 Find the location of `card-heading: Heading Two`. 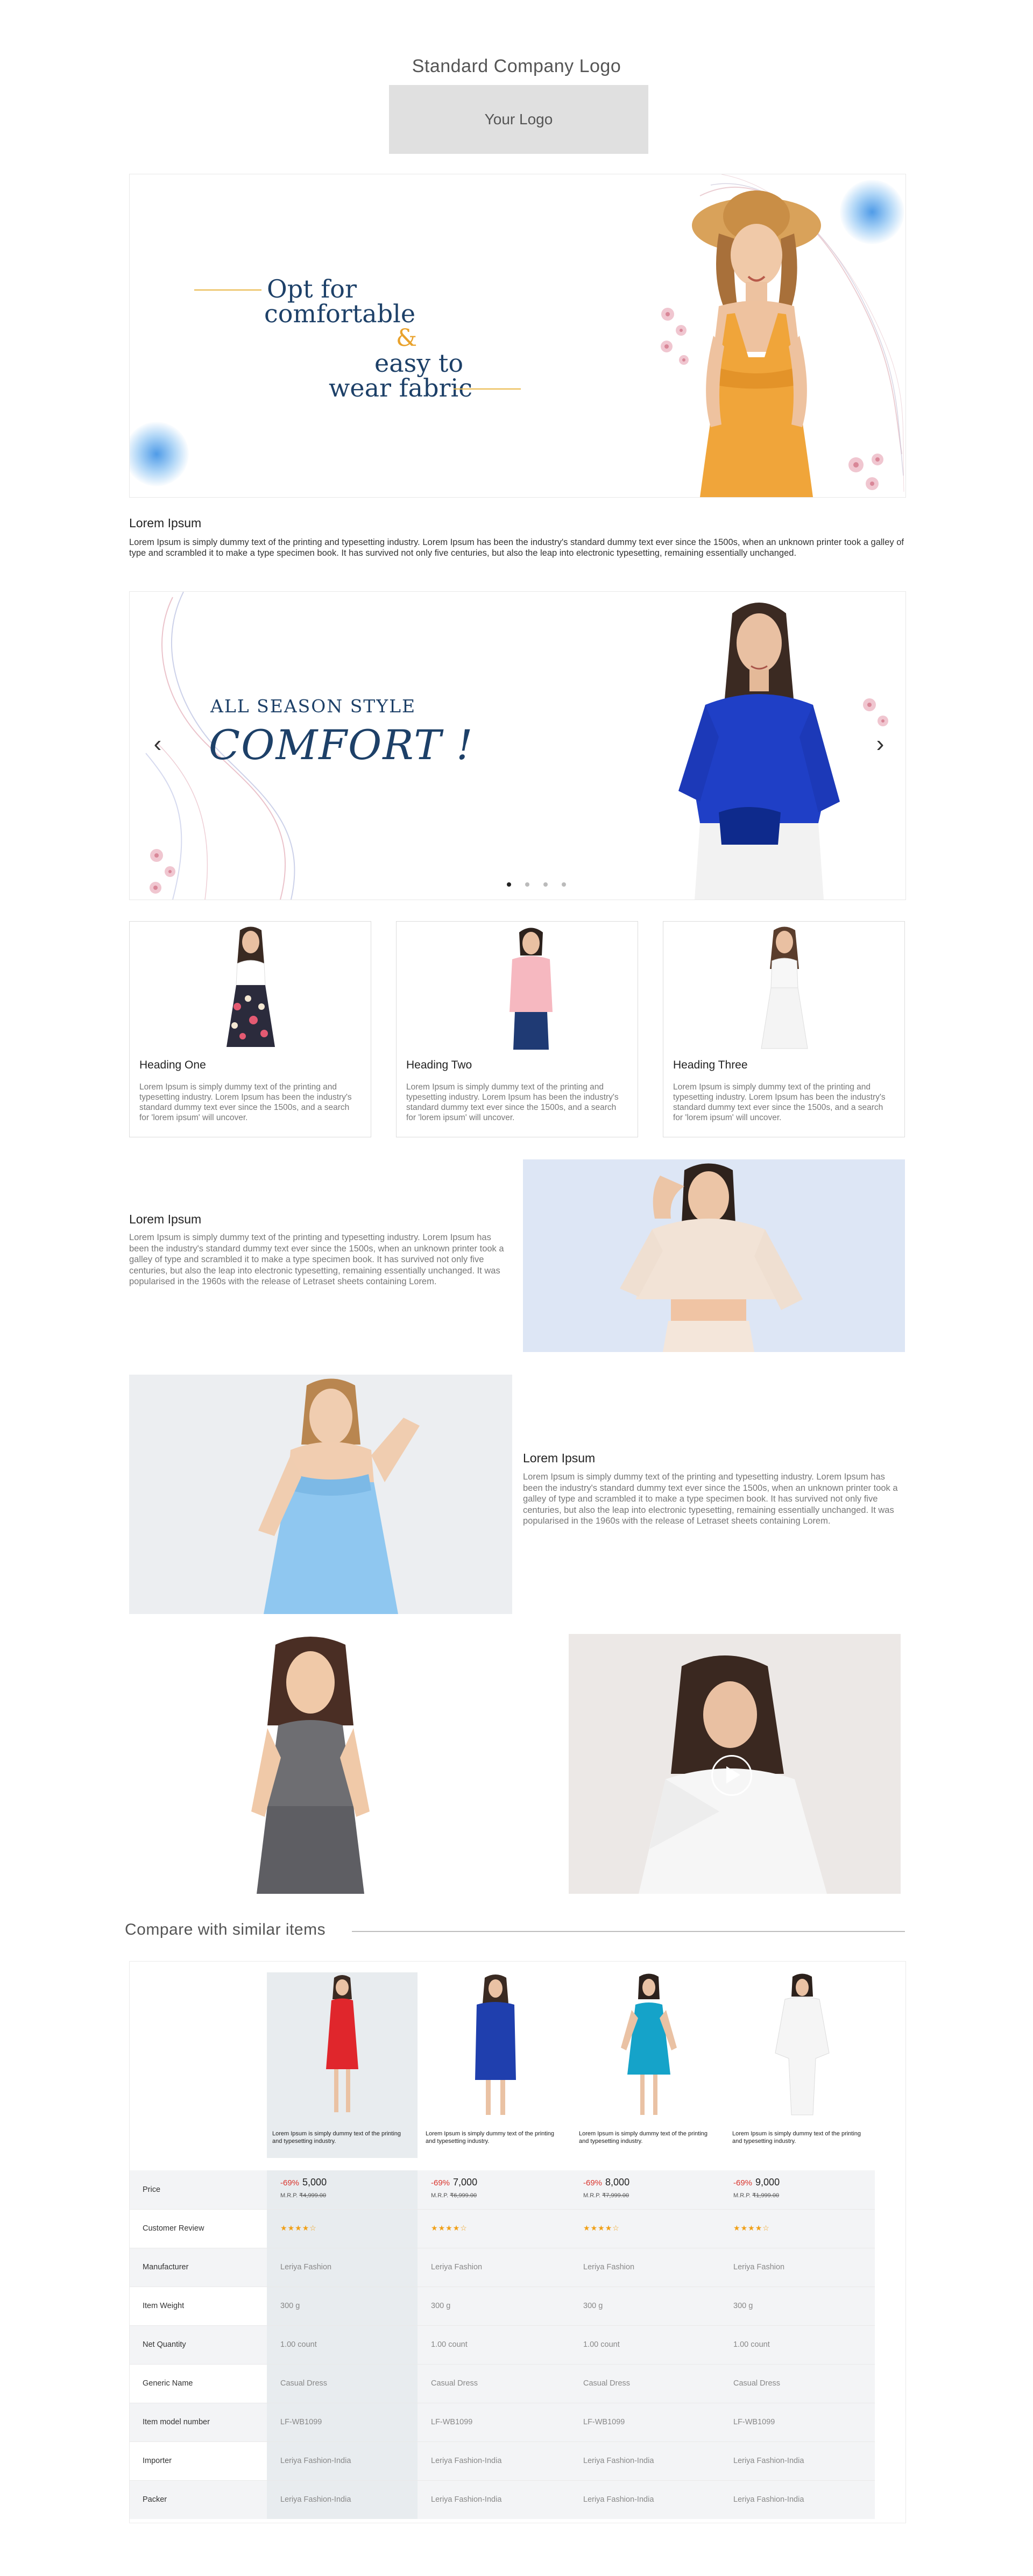

card-heading: Heading Two is located at coordinates (439, 1065).